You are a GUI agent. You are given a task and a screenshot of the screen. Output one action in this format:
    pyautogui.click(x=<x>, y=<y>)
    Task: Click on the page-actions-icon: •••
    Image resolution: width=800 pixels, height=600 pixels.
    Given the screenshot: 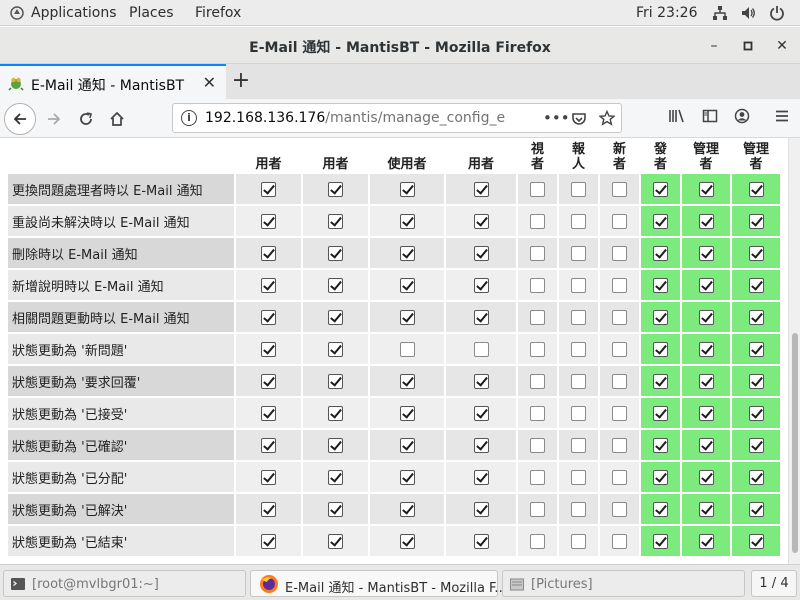 What is the action you would take?
    pyautogui.click(x=556, y=118)
    